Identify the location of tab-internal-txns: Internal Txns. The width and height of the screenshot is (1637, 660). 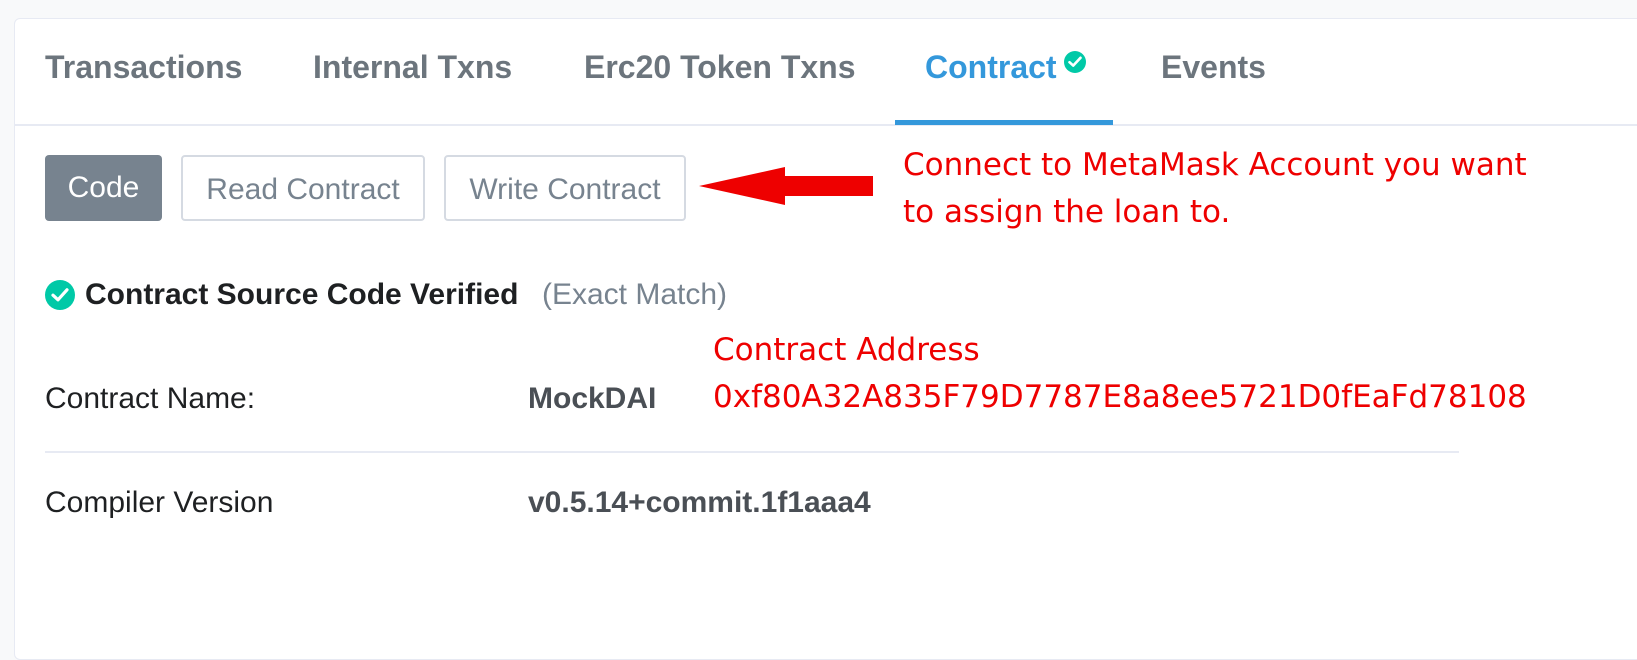
(412, 67).